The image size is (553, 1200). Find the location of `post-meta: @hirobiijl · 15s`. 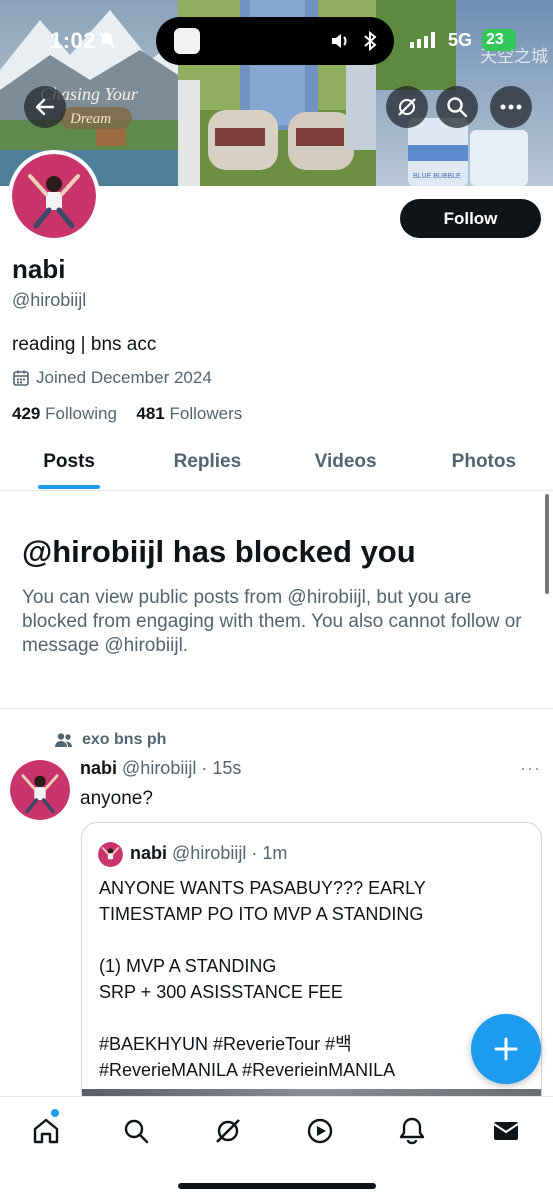

post-meta: @hirobiijl · 15s is located at coordinates (182, 768).